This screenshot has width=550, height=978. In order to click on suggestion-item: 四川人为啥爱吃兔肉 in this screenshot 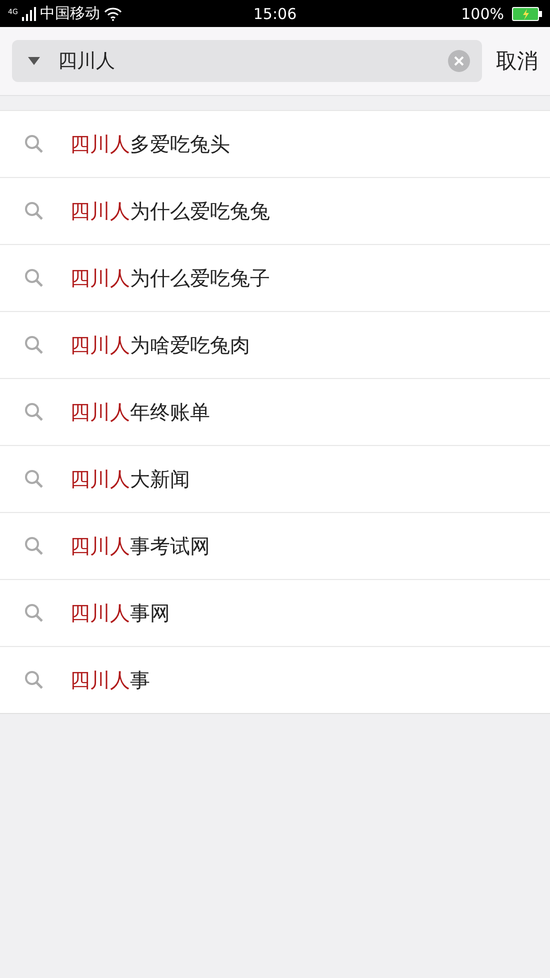, I will do `click(275, 345)`.